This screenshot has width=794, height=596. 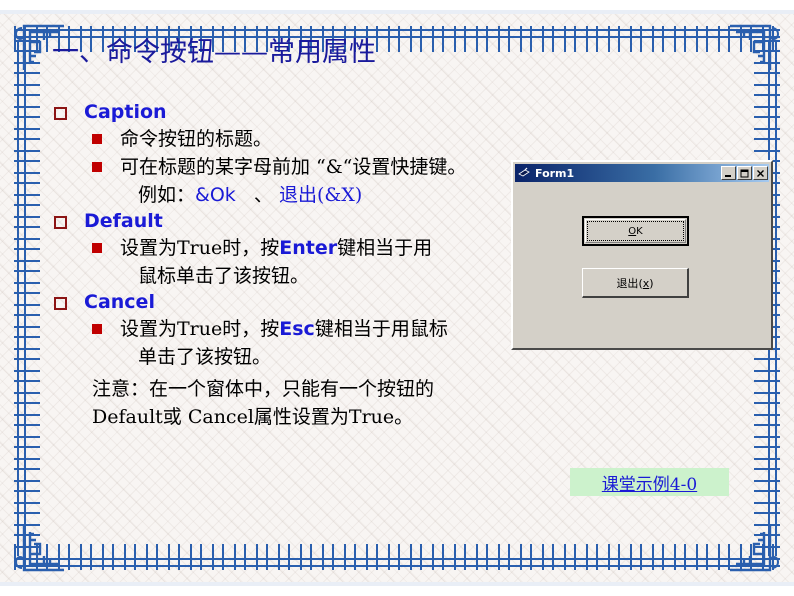 I want to click on section-heading-cancel: Cancel, so click(x=294, y=302).